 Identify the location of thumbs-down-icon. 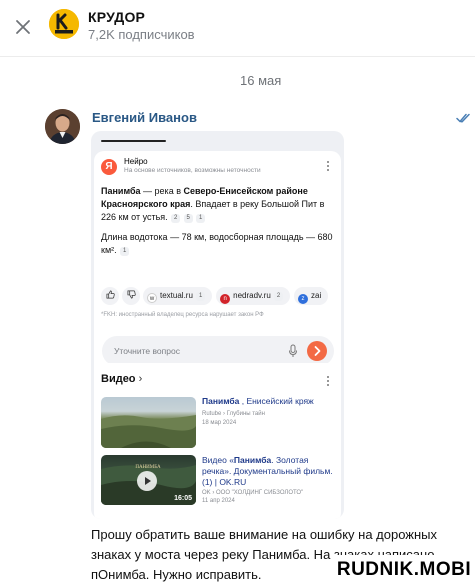
(131, 294).